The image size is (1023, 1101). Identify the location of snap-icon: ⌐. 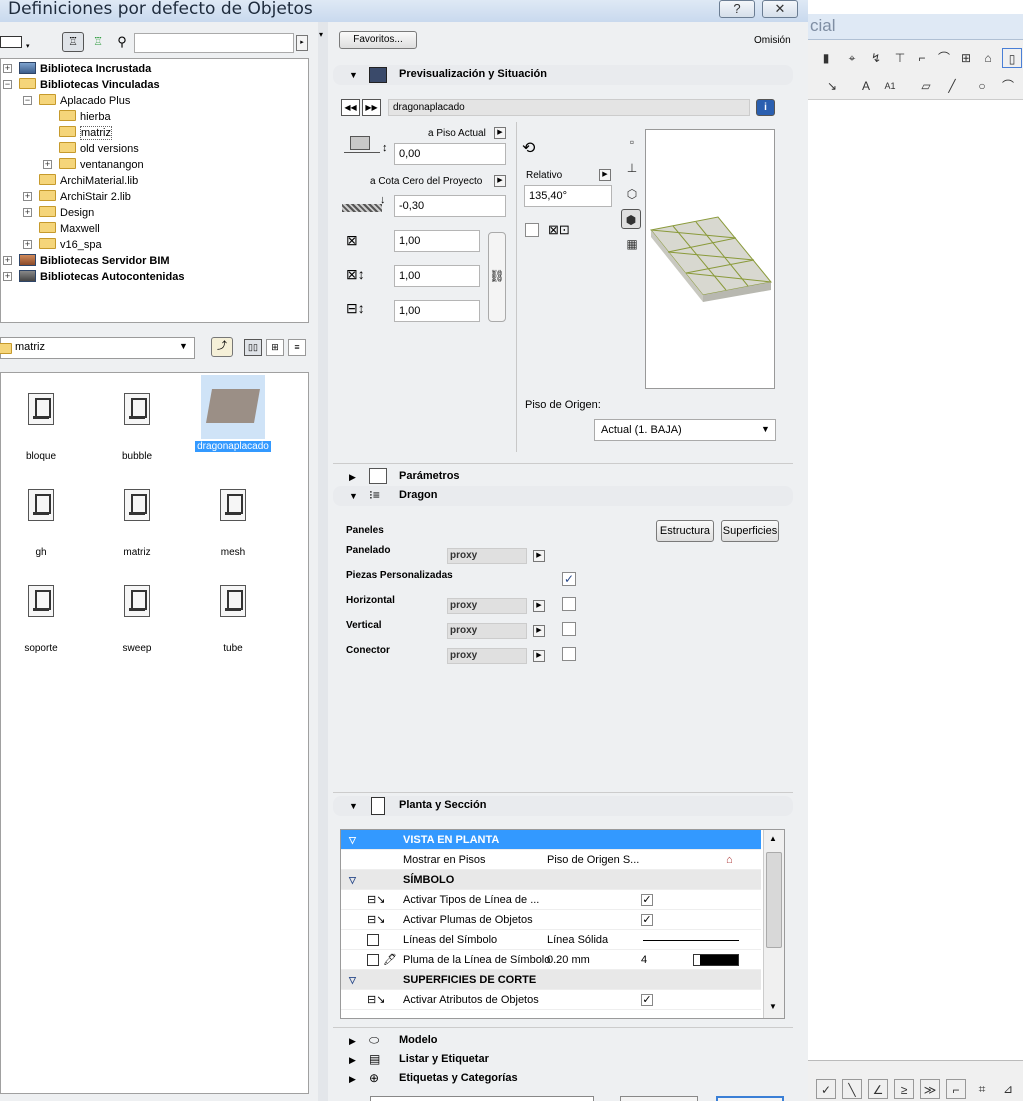
(956, 1089).